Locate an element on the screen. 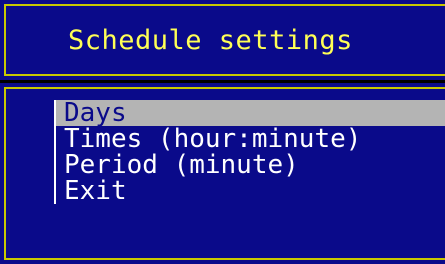 This screenshot has width=445, height=264. menu-item-exit: Exit is located at coordinates (250, 191).